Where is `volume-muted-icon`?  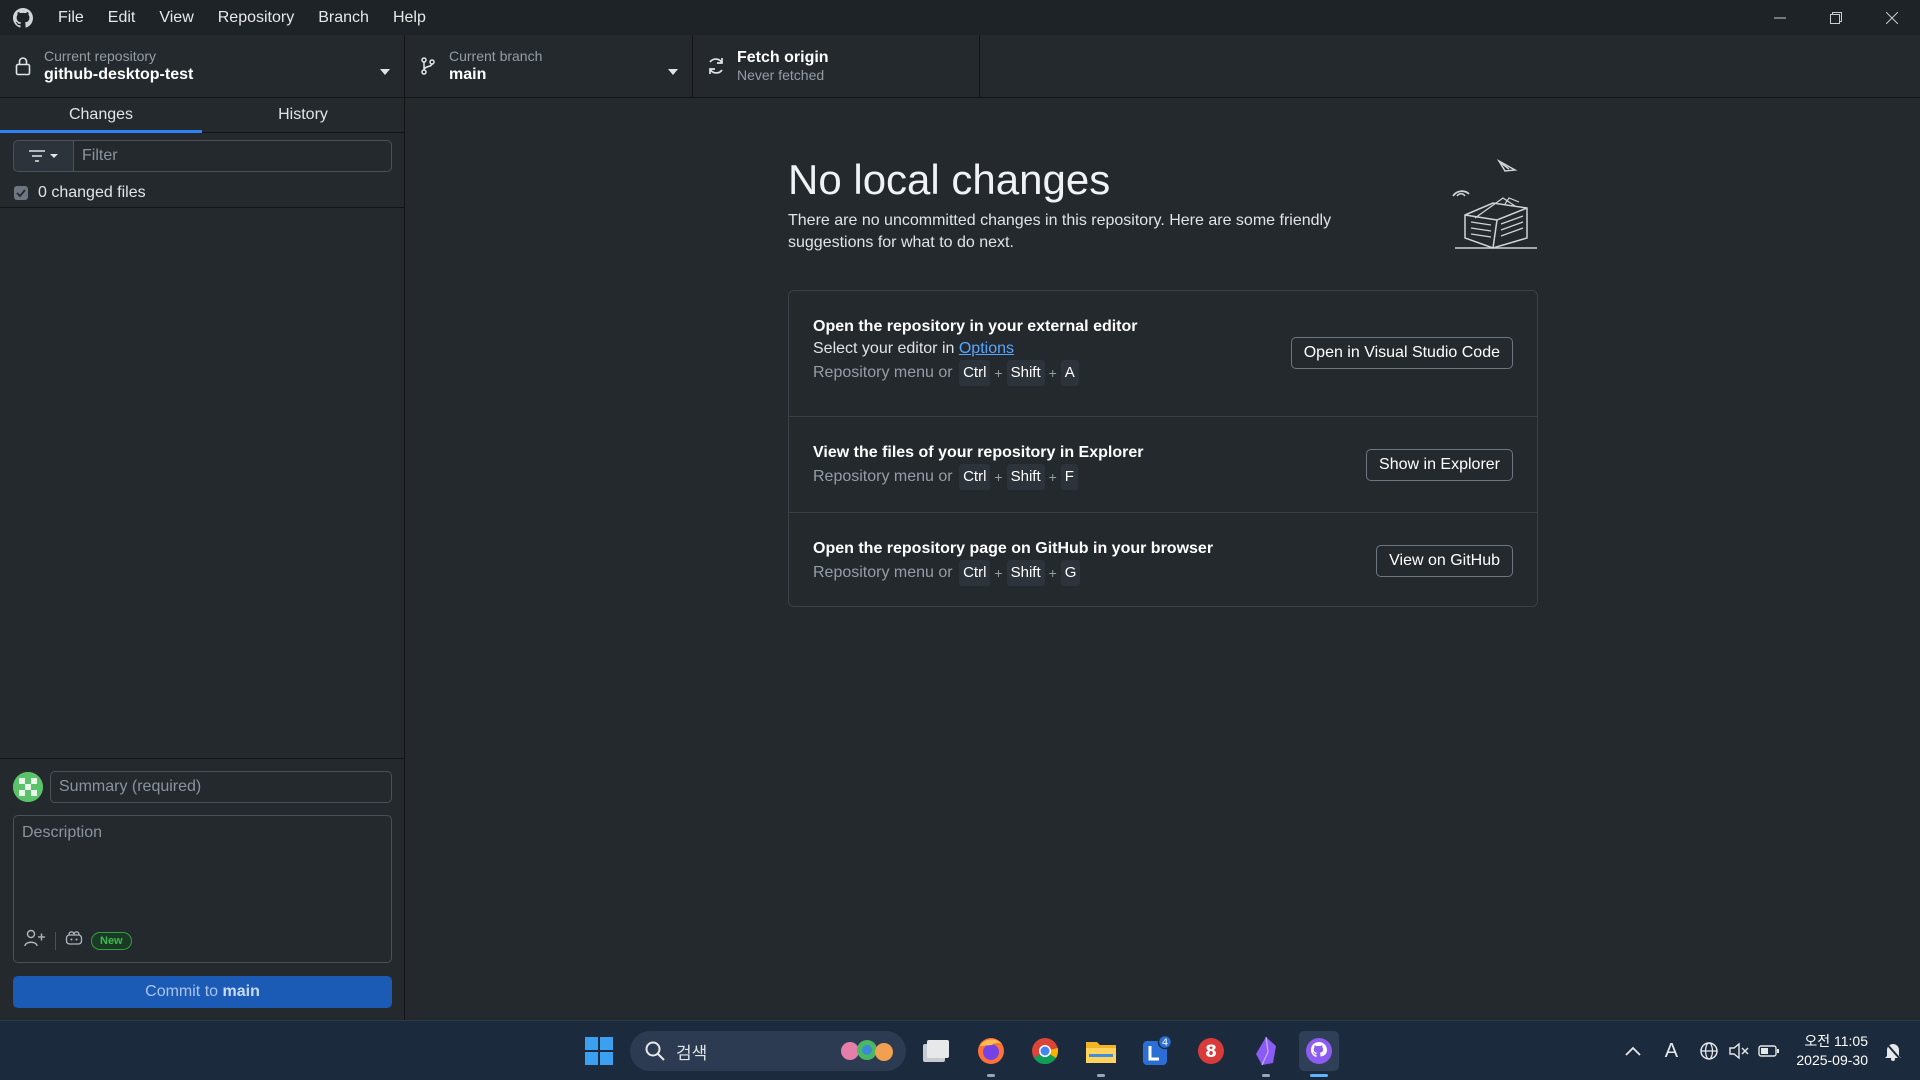 volume-muted-icon is located at coordinates (1739, 1051).